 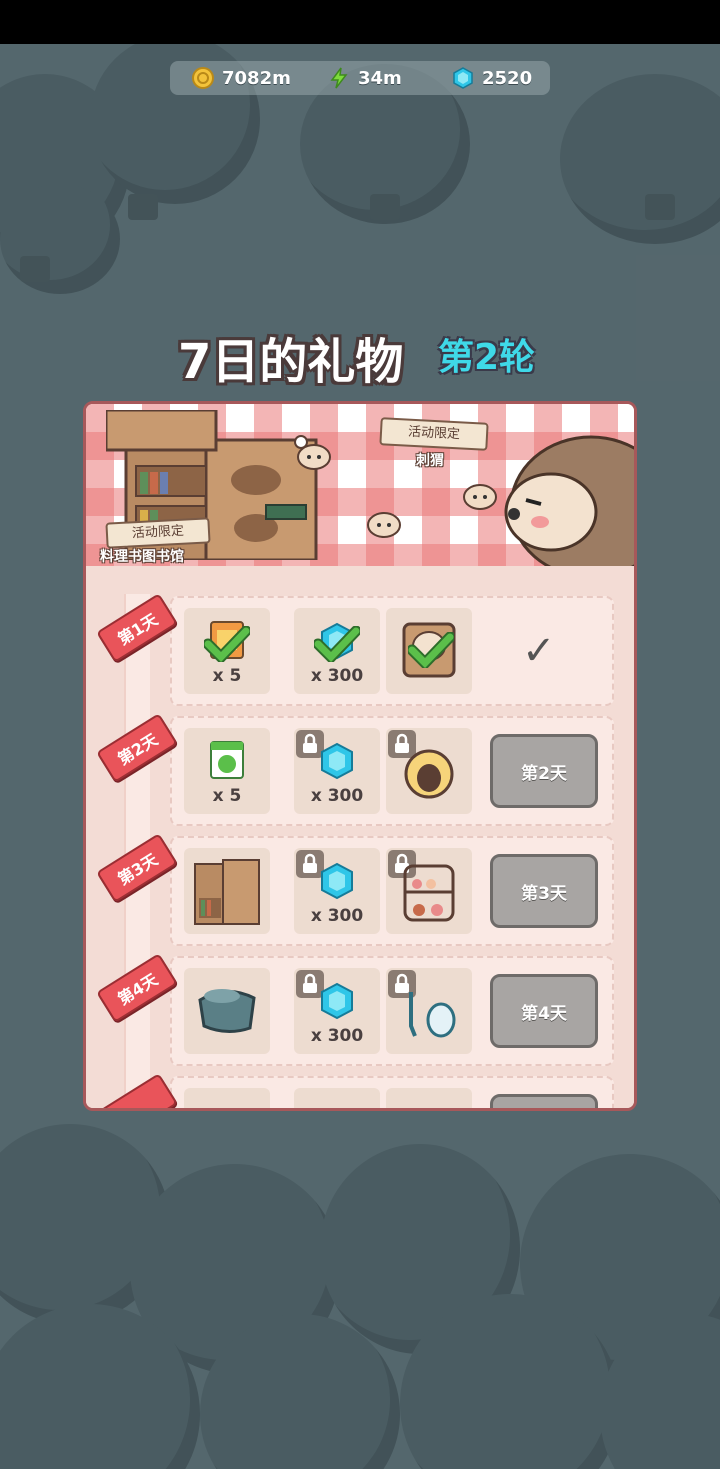 What do you see at coordinates (158, 533) in the screenshot?
I see `limited-tag-left: 活动限定` at bounding box center [158, 533].